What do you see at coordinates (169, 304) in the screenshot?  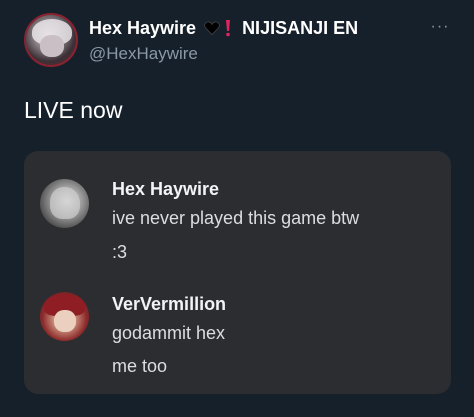 I see `message-author: VerVermillion` at bounding box center [169, 304].